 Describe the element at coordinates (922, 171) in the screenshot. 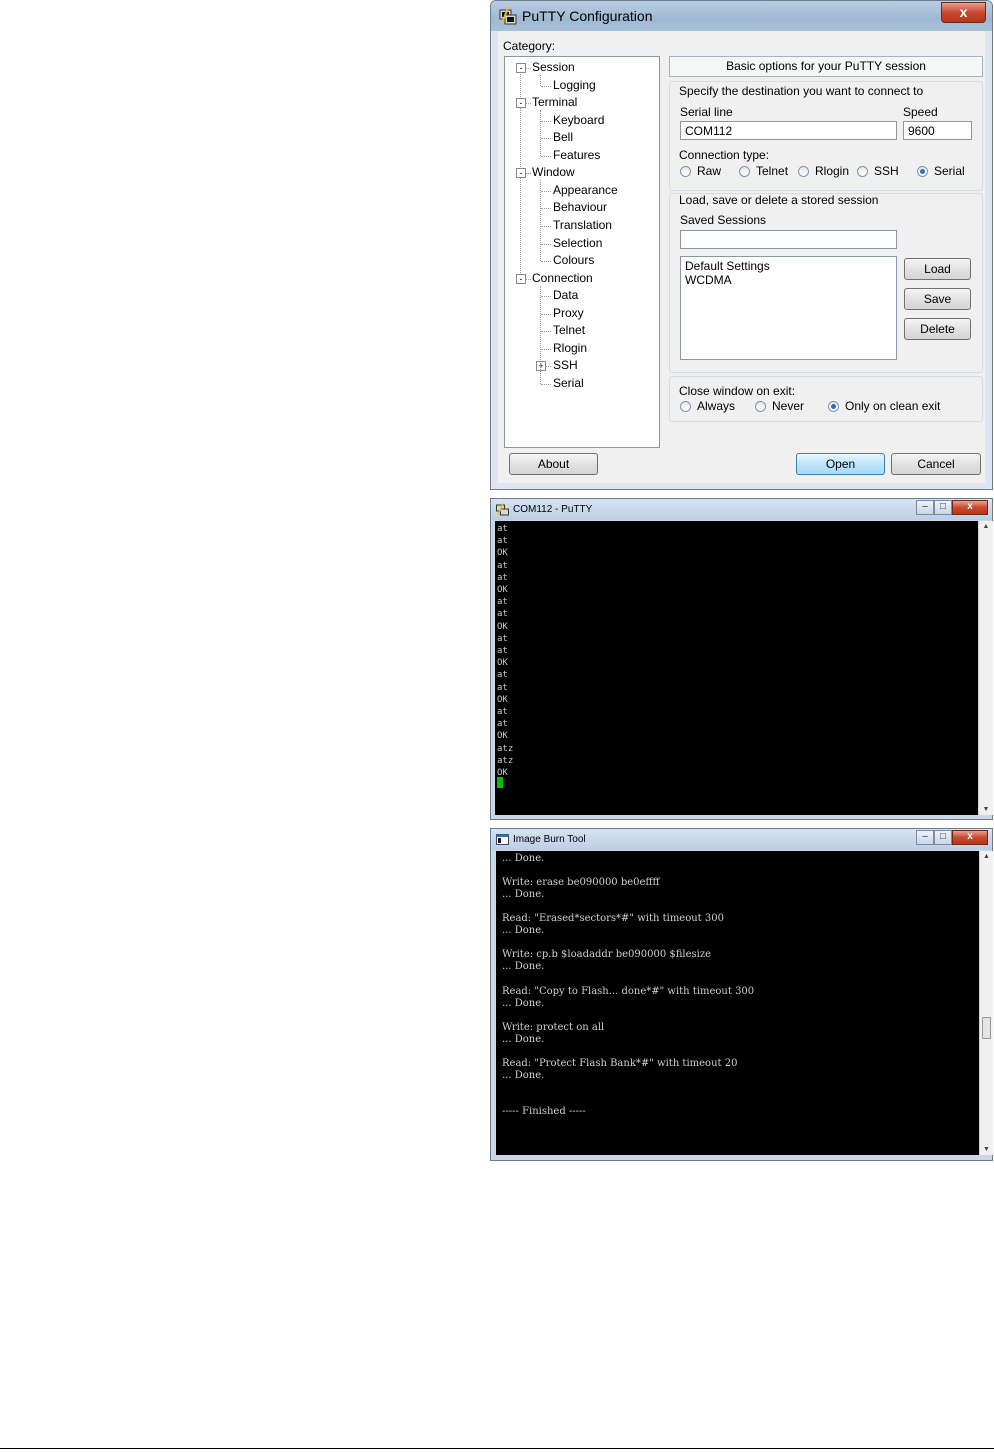

I see `conn-serial-radio` at that location.